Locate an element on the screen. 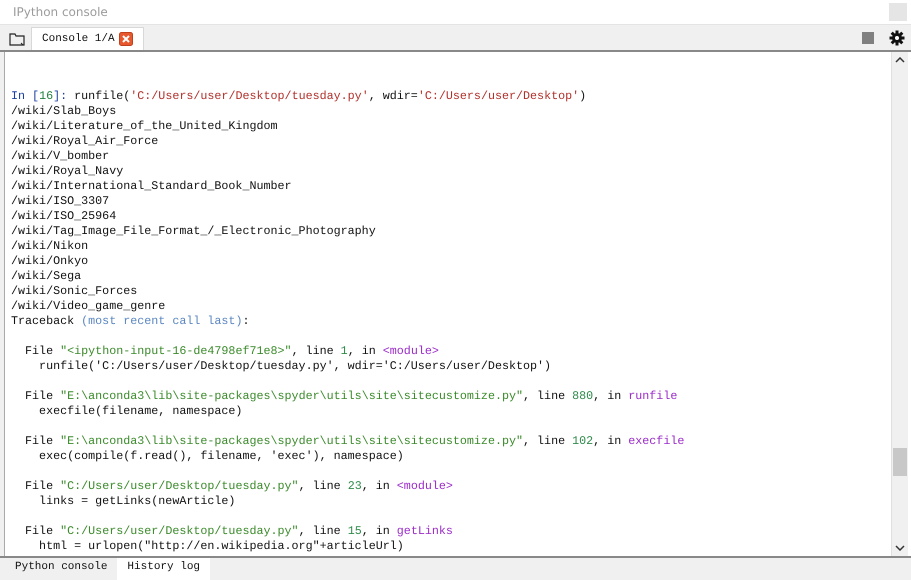  scroll-up-icon is located at coordinates (900, 60).